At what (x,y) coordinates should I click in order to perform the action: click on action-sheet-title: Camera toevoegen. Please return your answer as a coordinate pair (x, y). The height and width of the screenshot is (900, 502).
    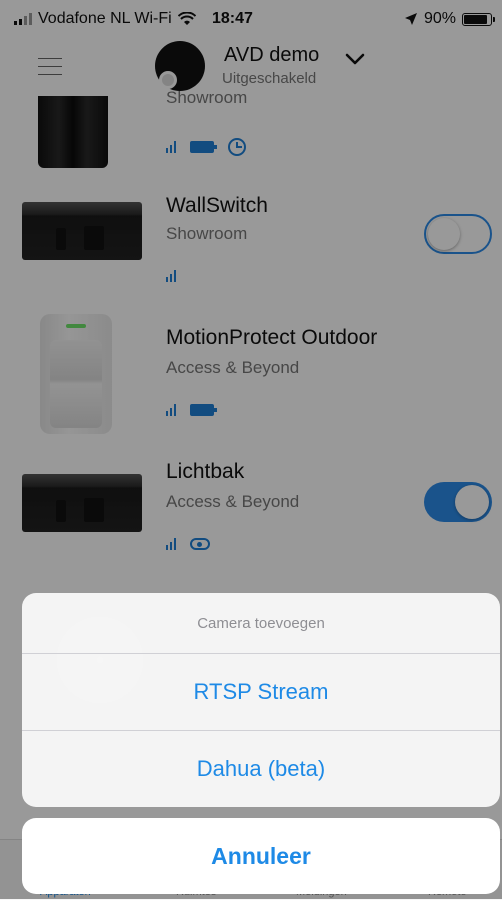
    Looking at the image, I should click on (261, 623).